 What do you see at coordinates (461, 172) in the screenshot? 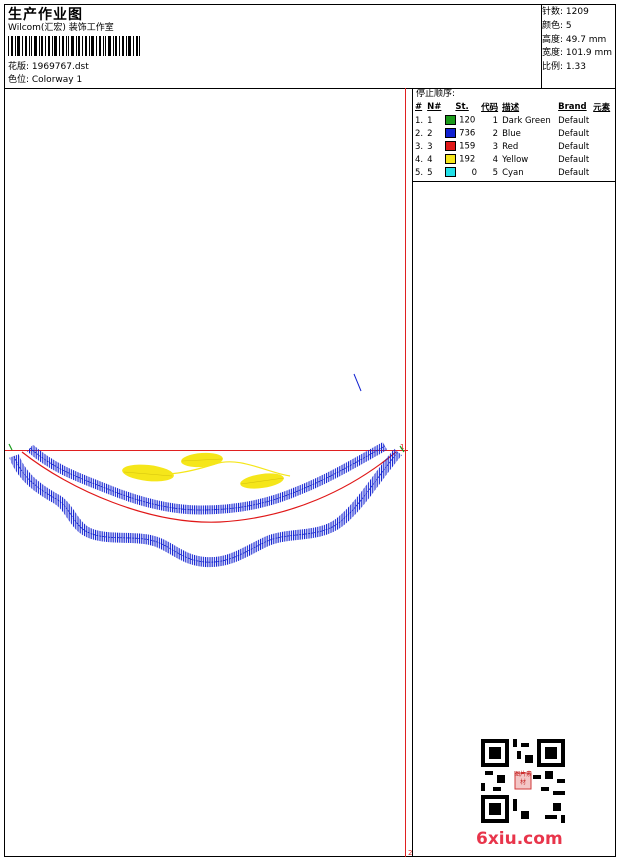
I see `row-stitches: 0` at bounding box center [461, 172].